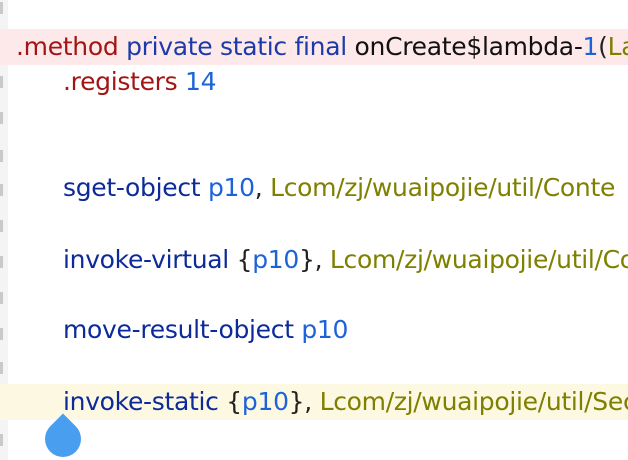 The width and height of the screenshot is (628, 460). Describe the element at coordinates (478, 259) in the screenshot. I see `type-reference: Lcom/zj/wuaipojie/util/Co` at that location.